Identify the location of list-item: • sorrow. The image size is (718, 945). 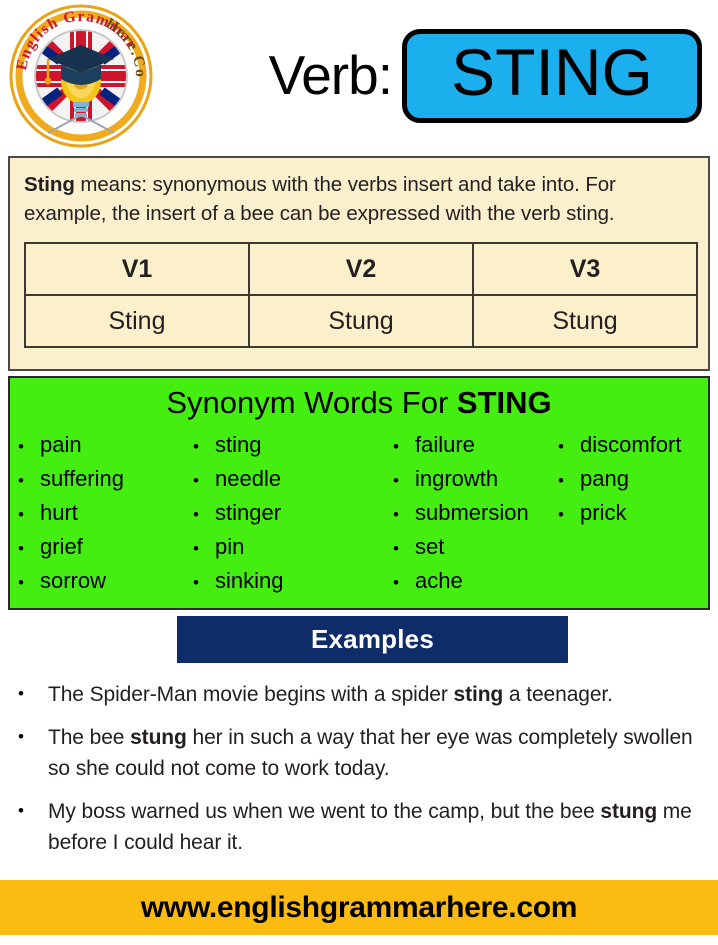
(105, 581).